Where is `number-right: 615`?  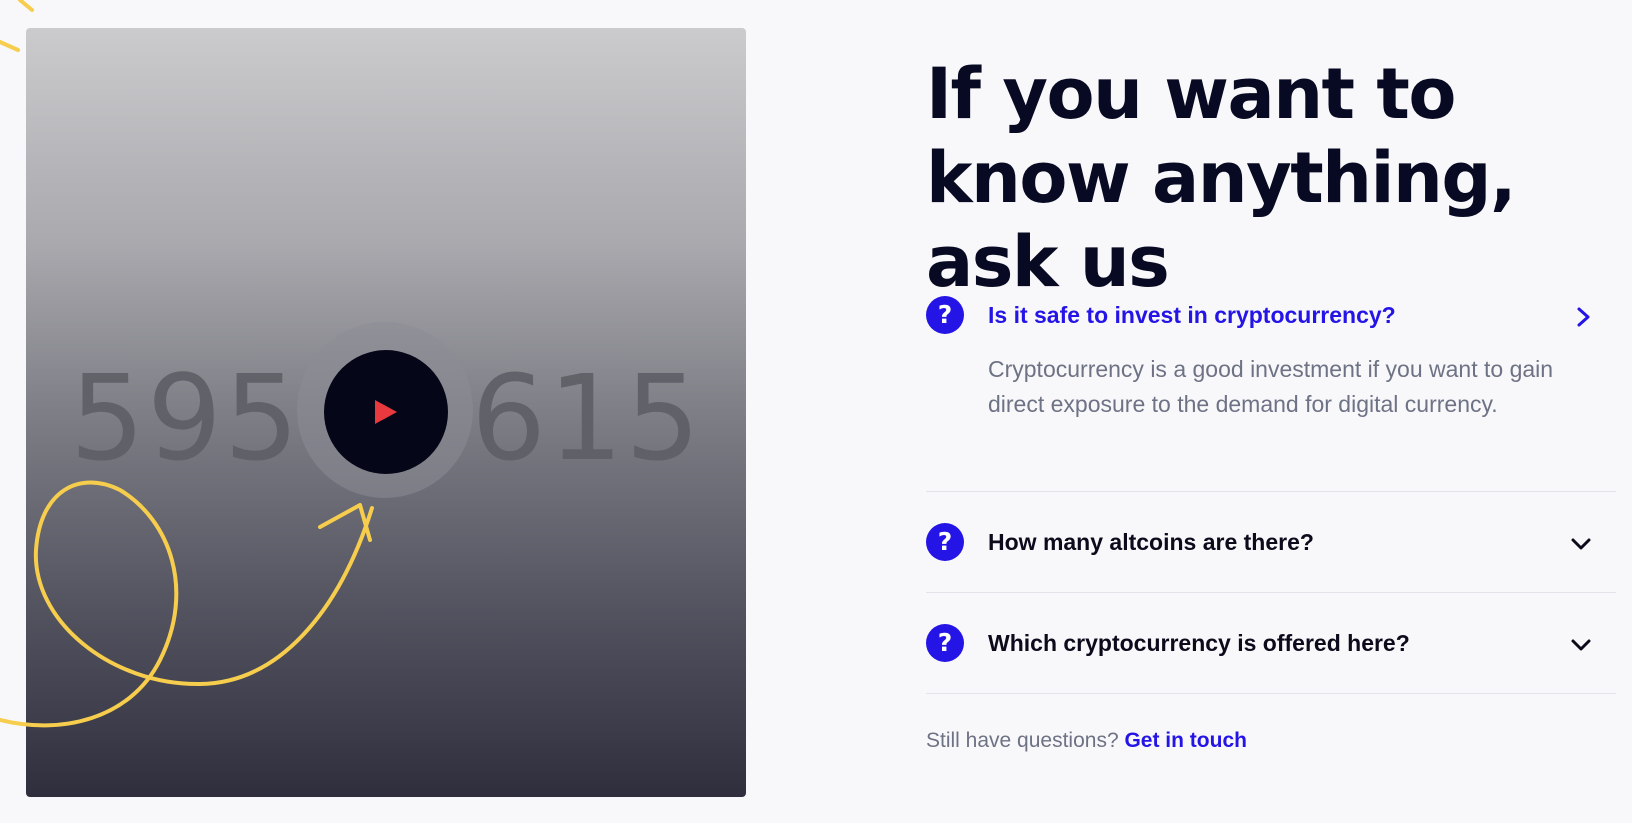
number-right: 615 is located at coordinates (587, 418).